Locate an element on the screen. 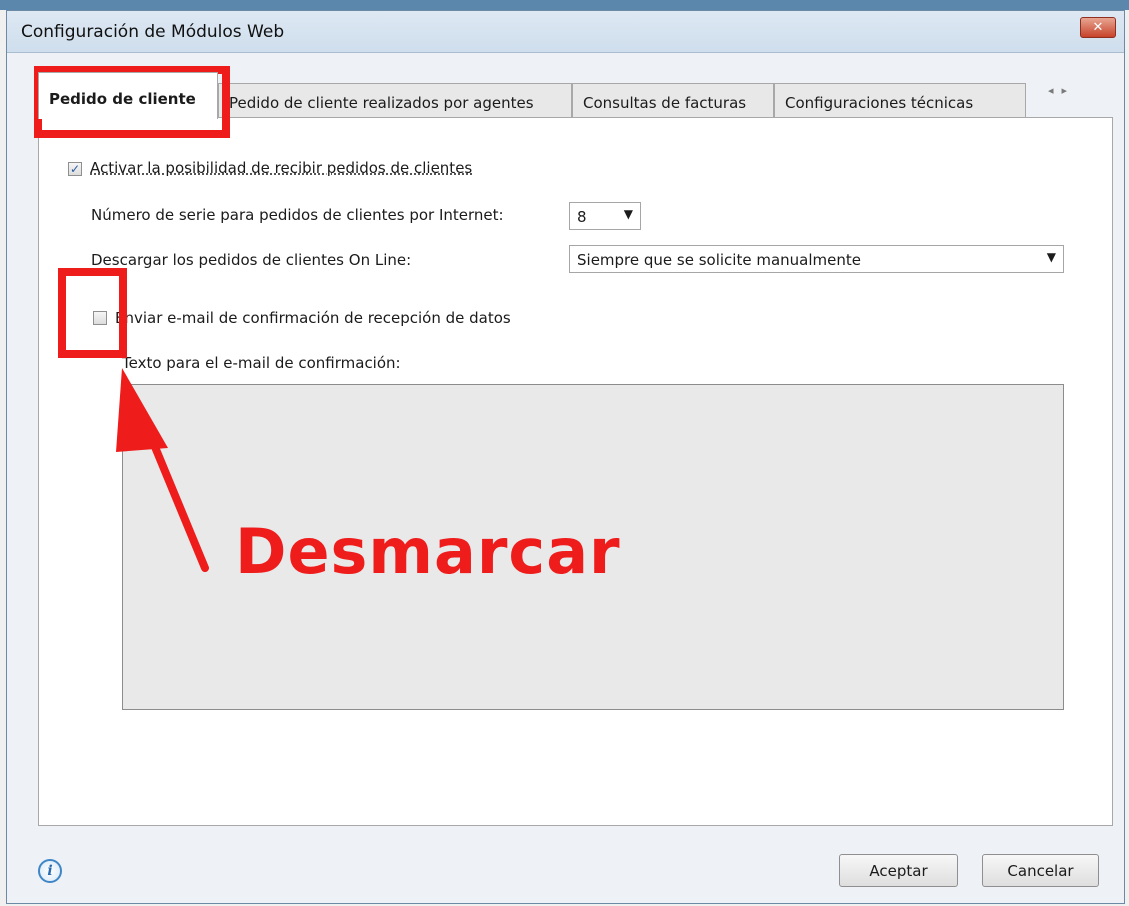 This screenshot has height=906, width=1129. annotation-arrow is located at coordinates (162, 470).